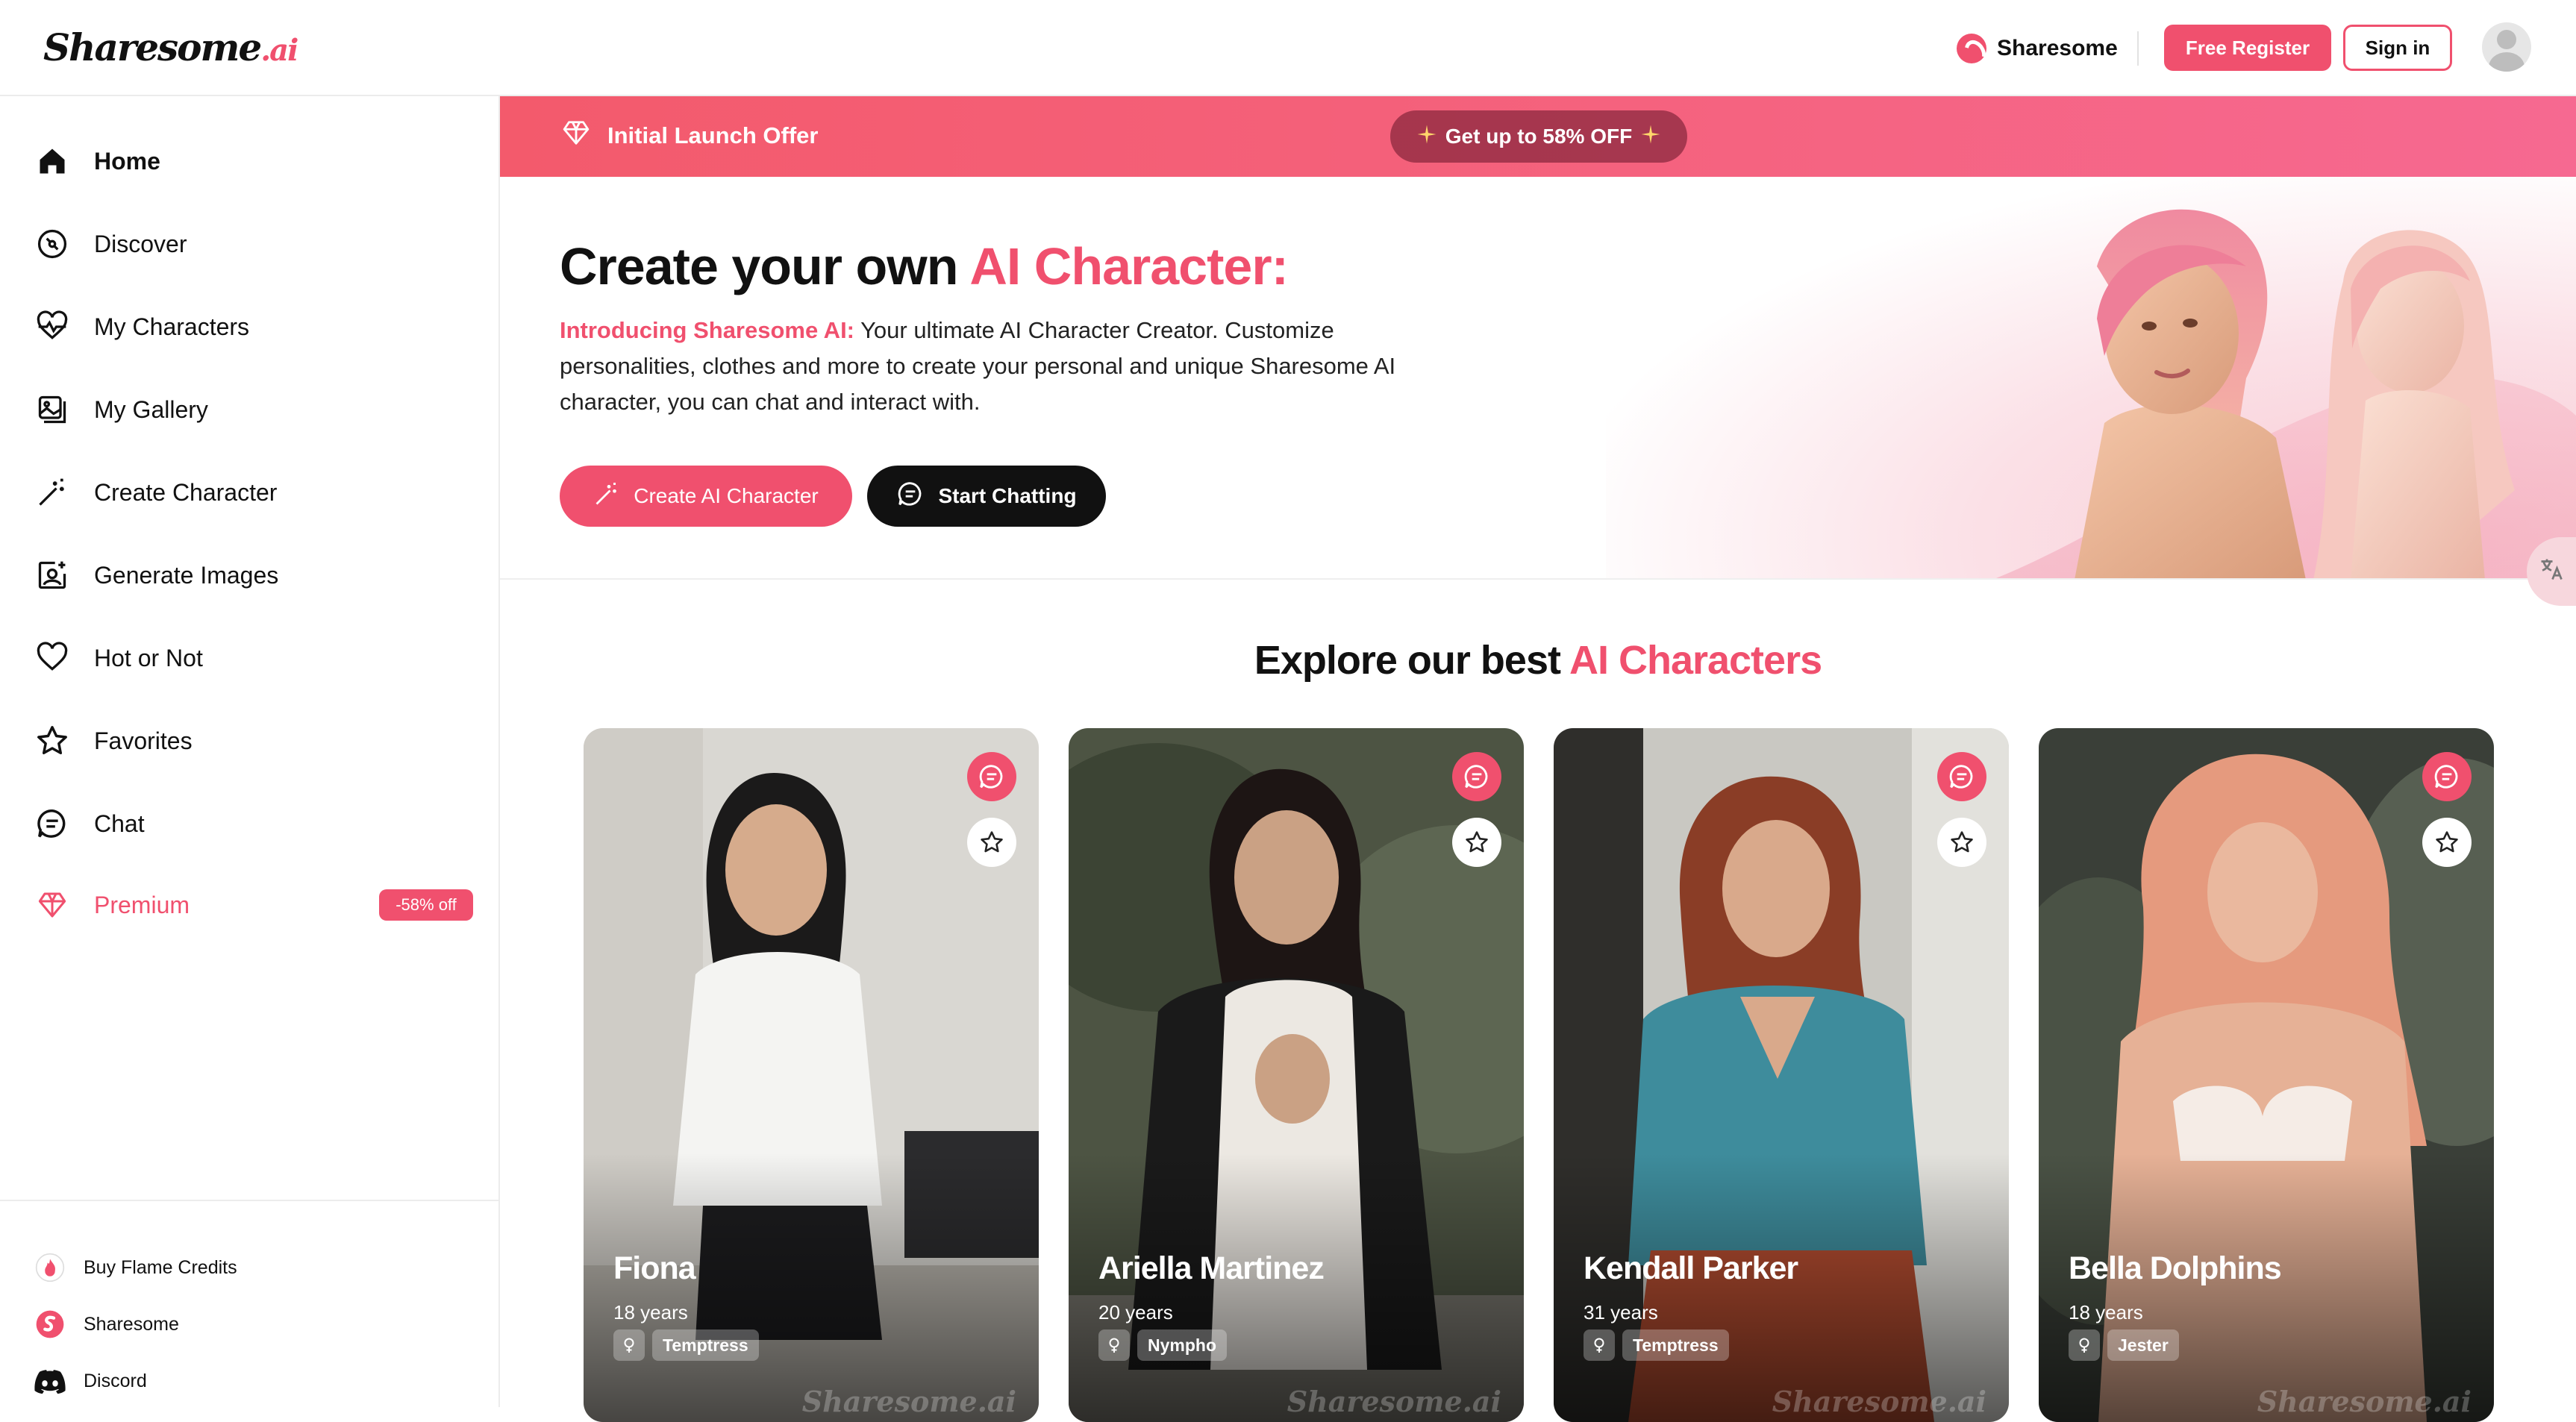 This screenshot has height=1422, width=2576. I want to click on create-ai-character-button: Create AI Character, so click(706, 496).